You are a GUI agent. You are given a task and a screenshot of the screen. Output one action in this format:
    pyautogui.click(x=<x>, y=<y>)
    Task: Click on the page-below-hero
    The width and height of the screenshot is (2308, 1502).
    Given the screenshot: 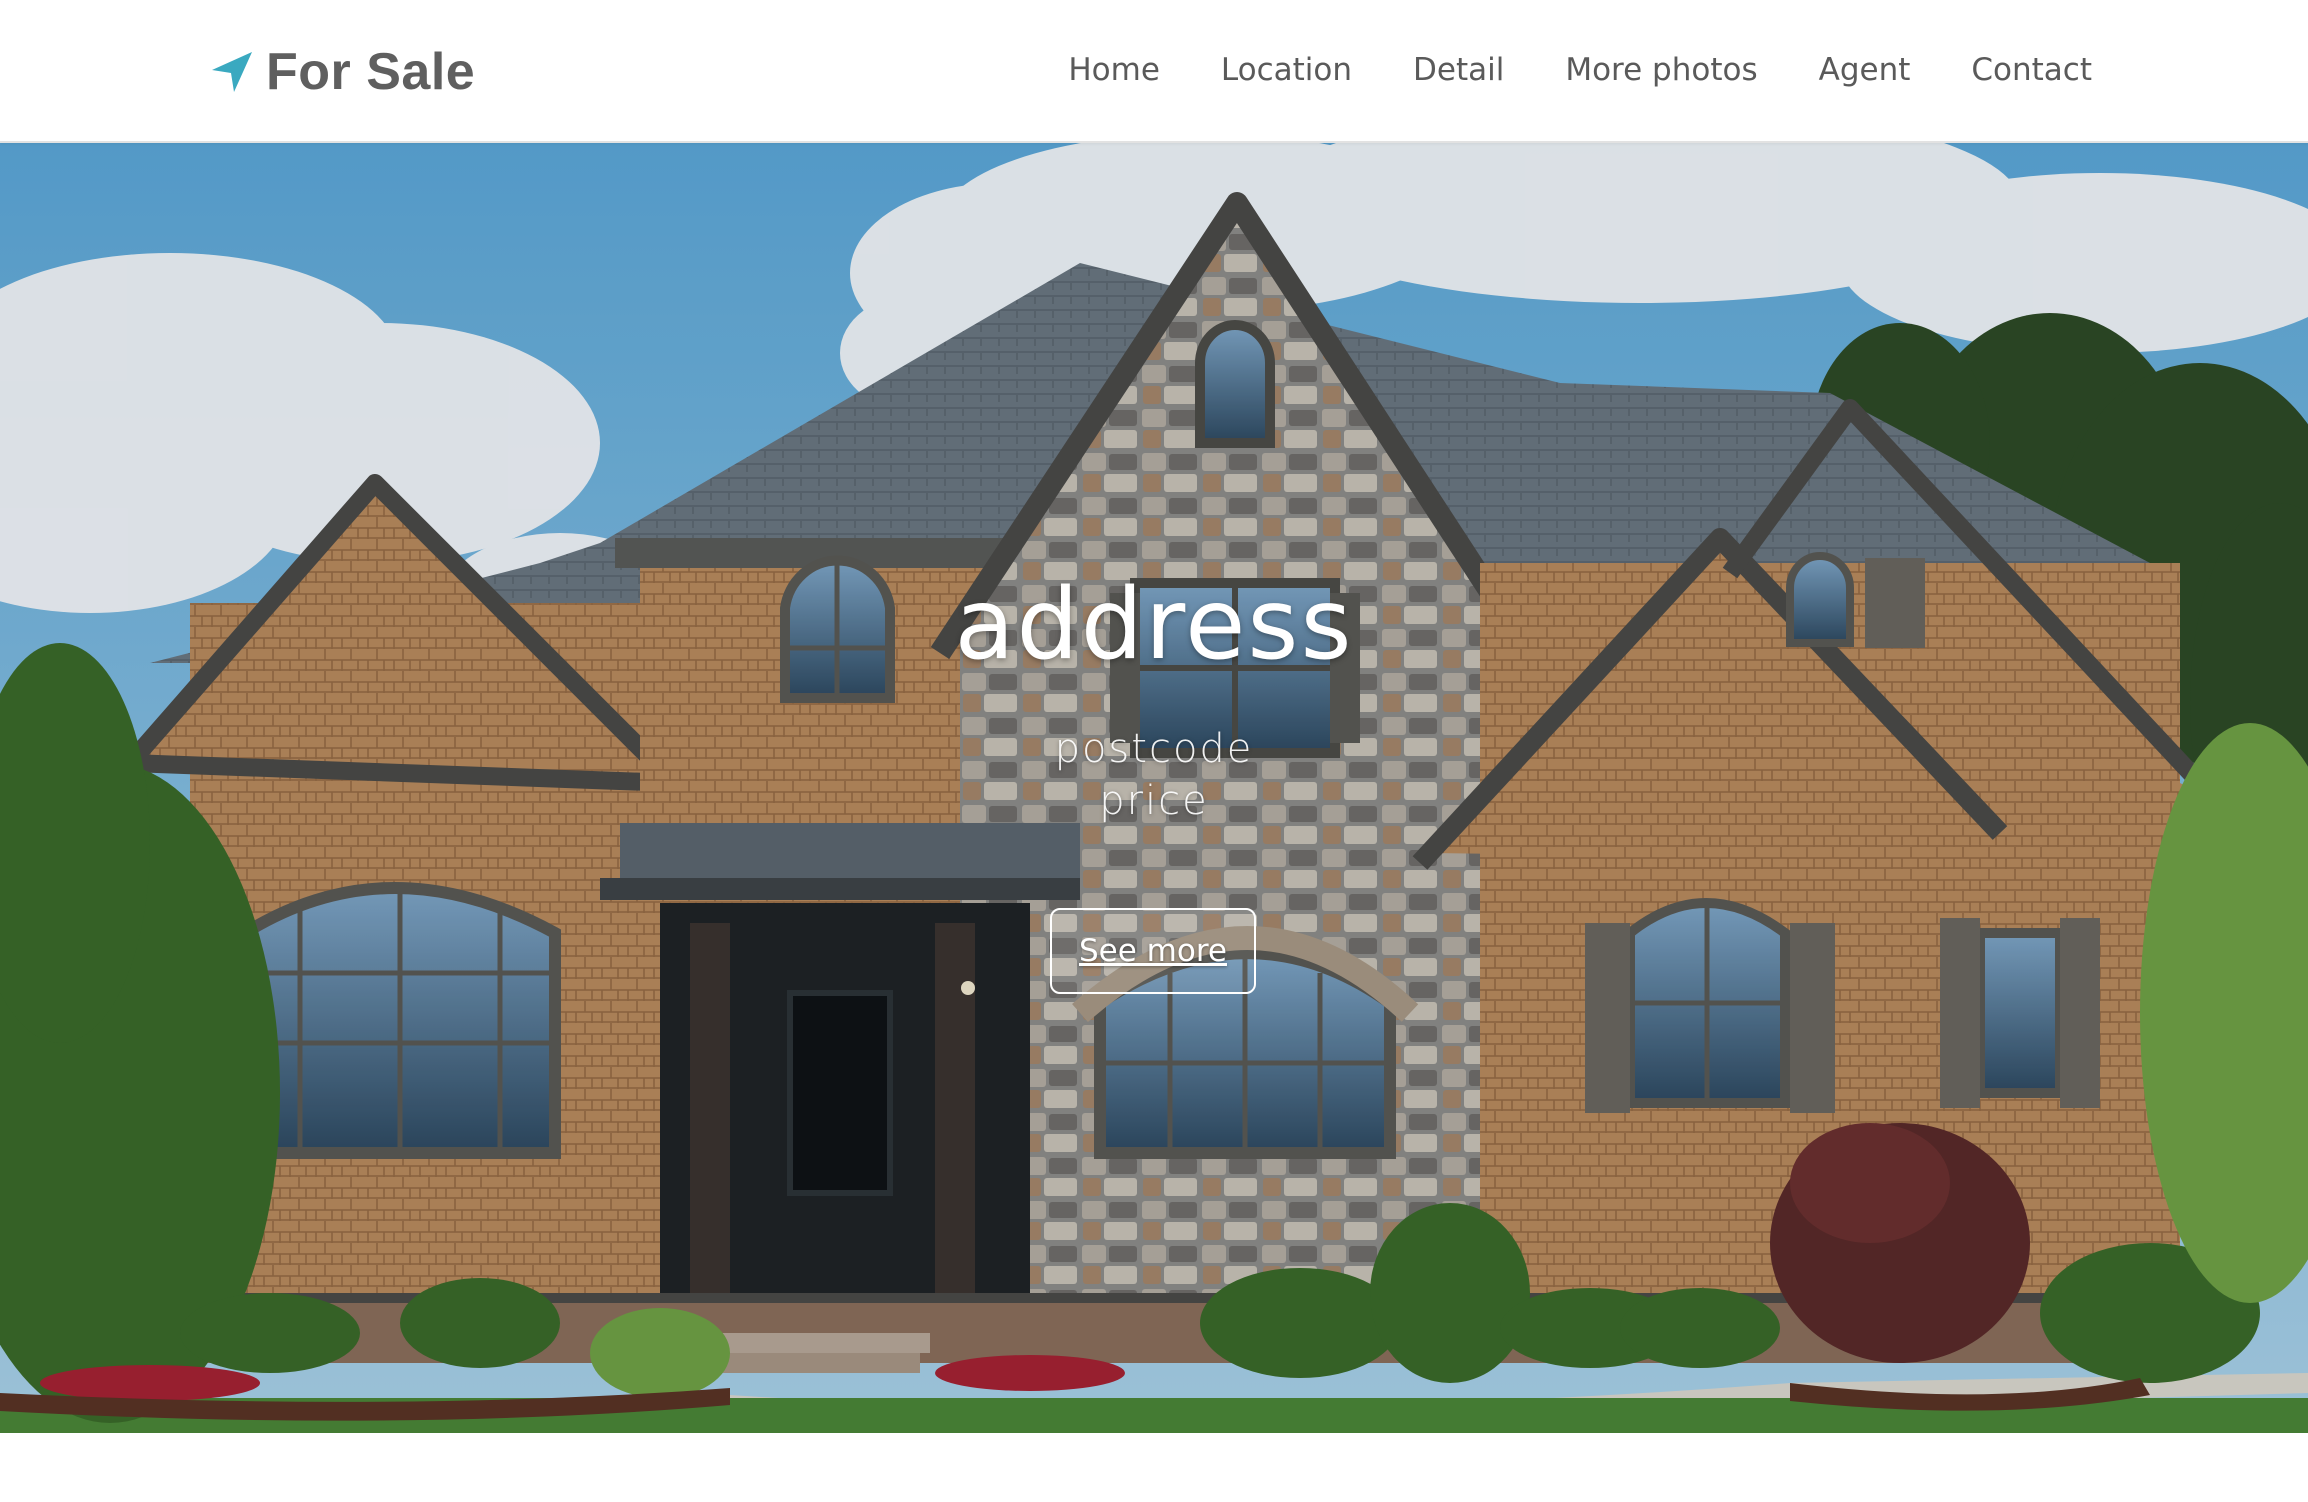 What is the action you would take?
    pyautogui.click(x=1154, y=1467)
    